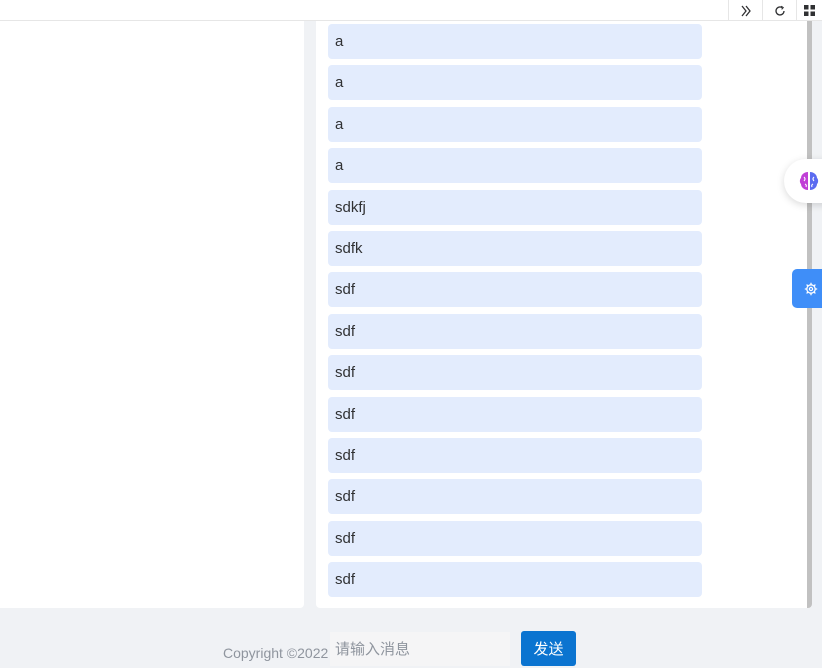 This screenshot has height=668, width=822. I want to click on refresh-button, so click(779, 10).